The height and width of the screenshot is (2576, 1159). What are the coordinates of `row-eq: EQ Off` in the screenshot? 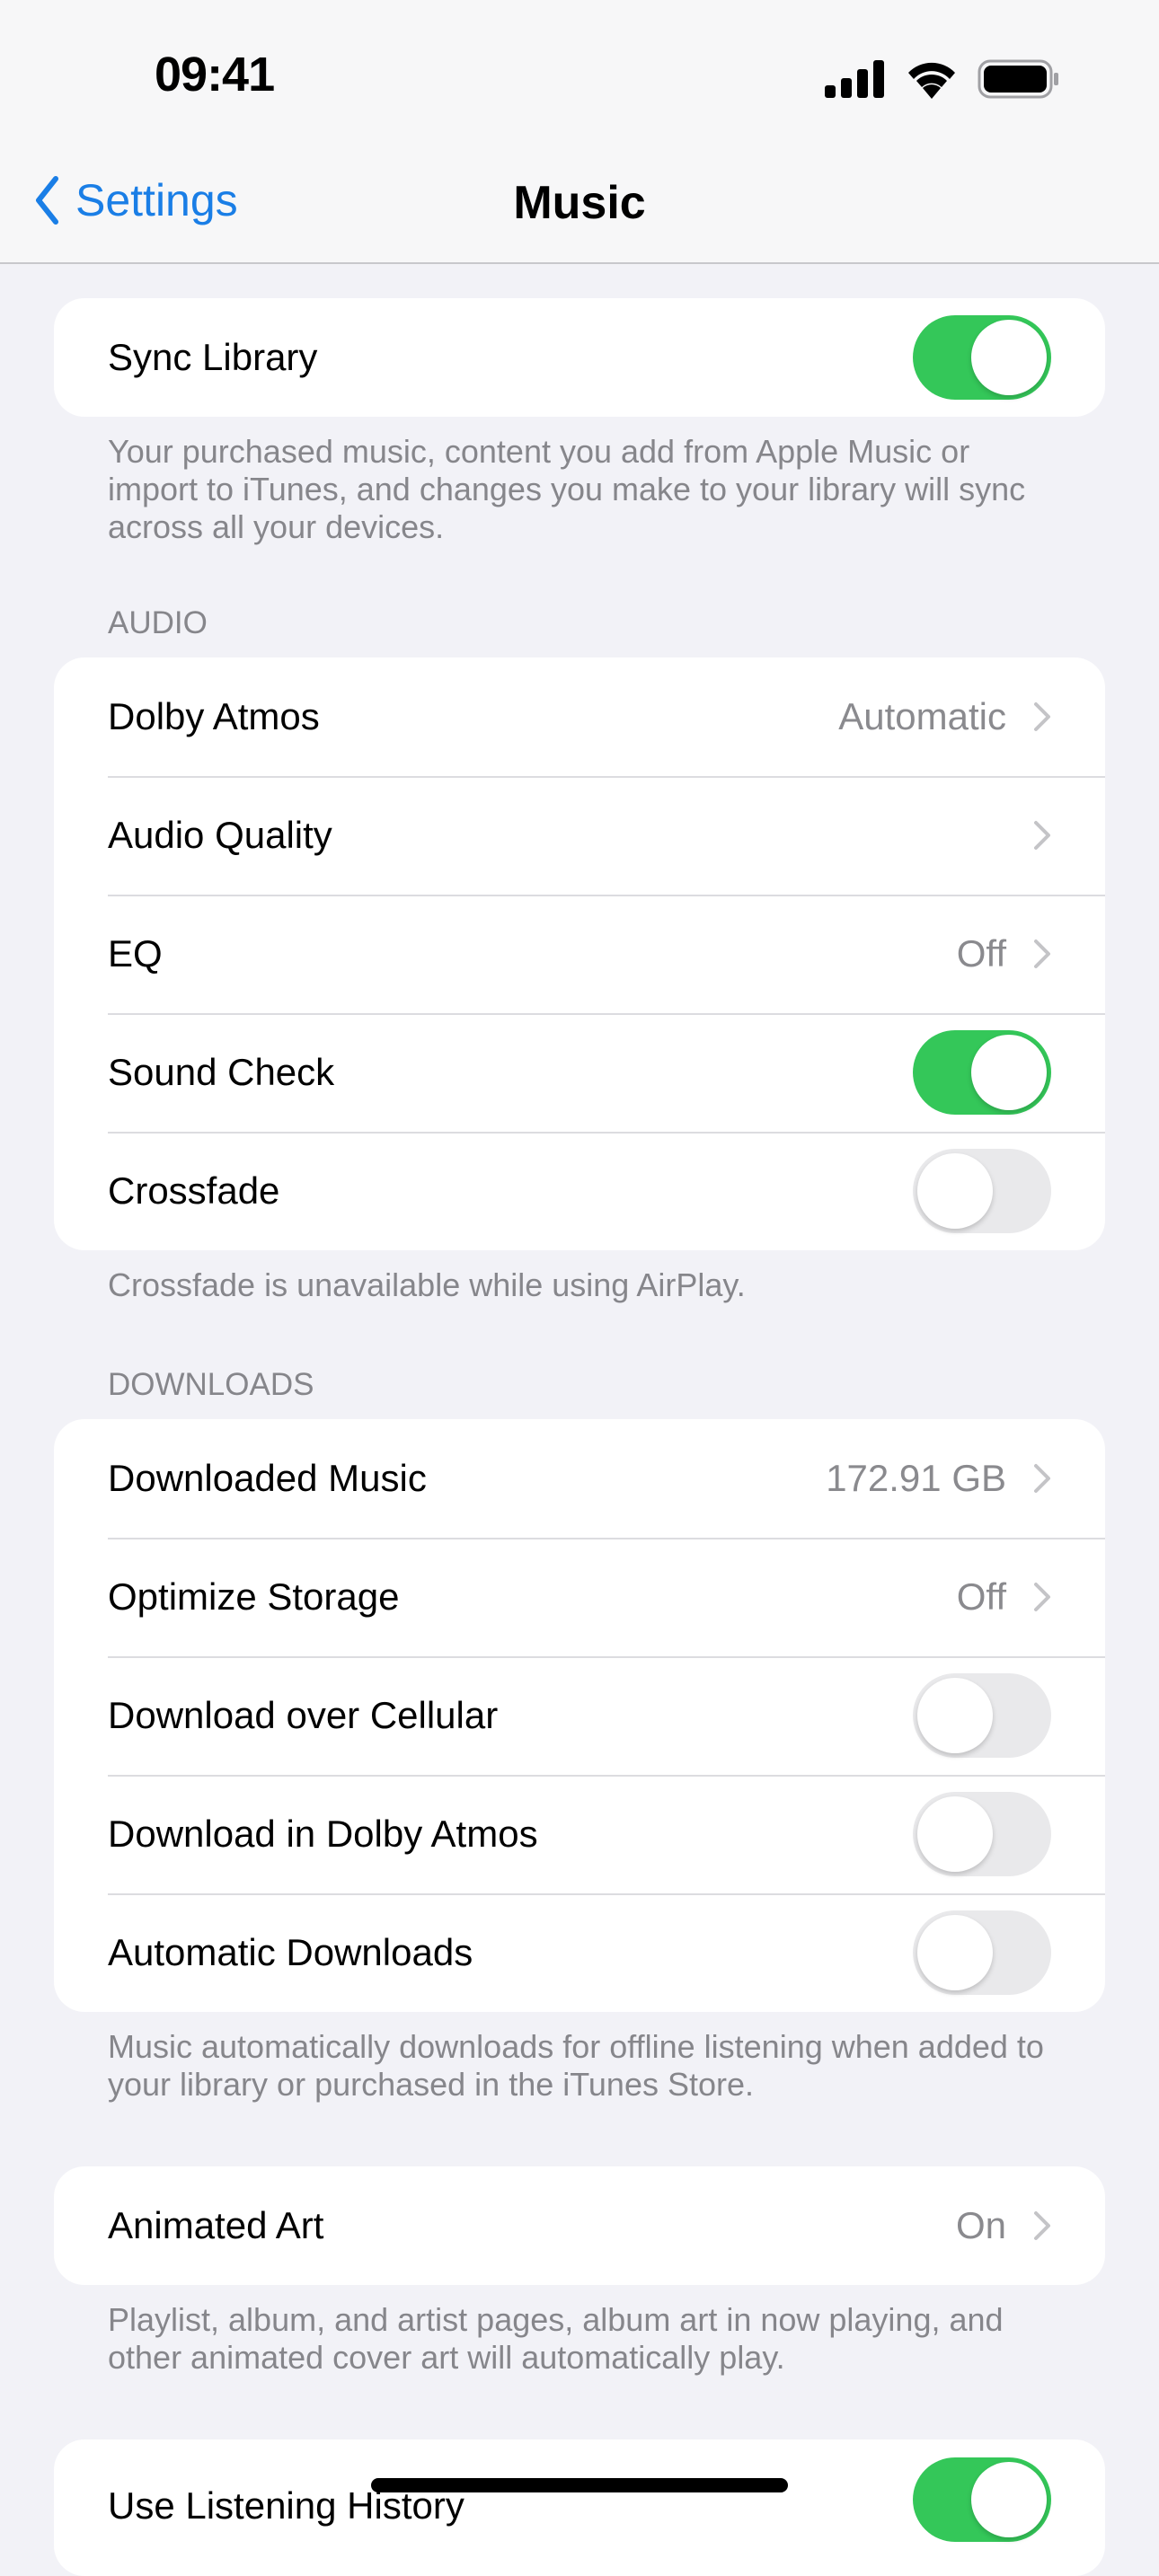 It's located at (579, 954).